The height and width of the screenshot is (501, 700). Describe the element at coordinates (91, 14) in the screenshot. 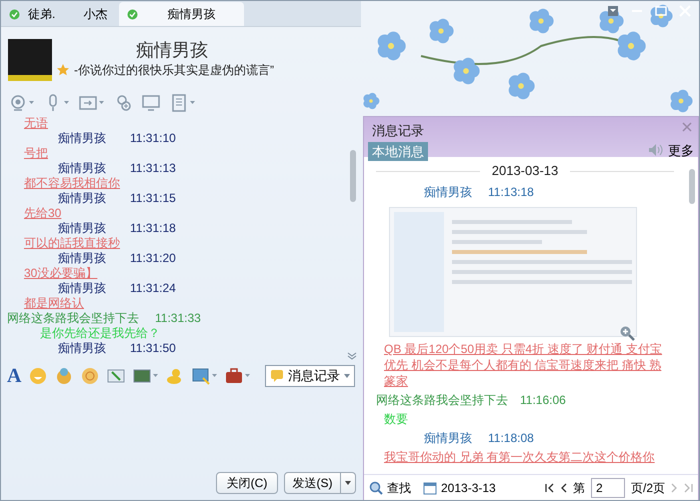

I see `chat-tab: 小杰` at that location.